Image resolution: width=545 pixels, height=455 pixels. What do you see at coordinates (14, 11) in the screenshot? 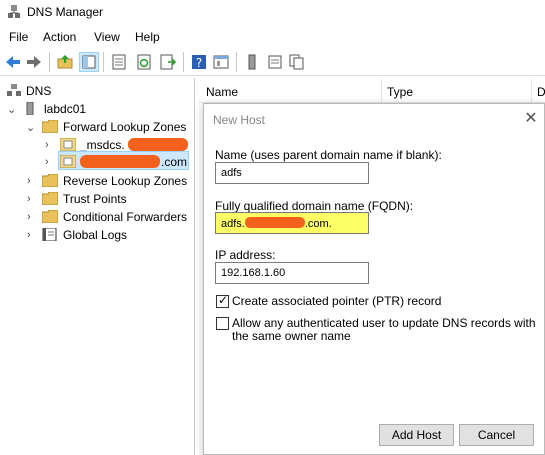
I see `dns-manager-icon` at bounding box center [14, 11].